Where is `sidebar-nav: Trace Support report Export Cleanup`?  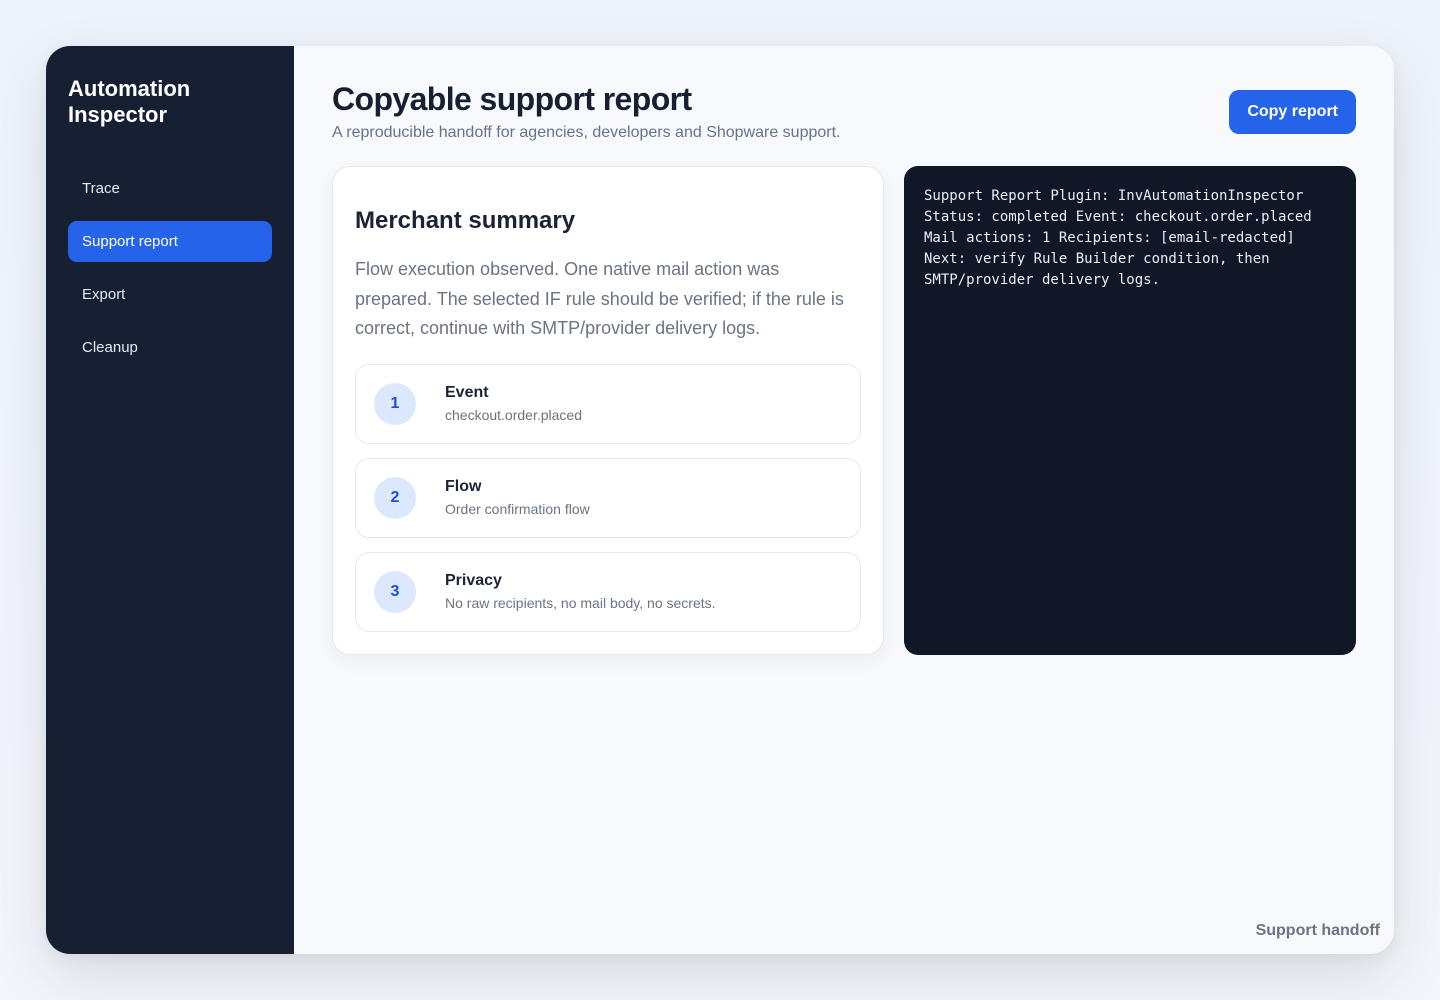 sidebar-nav: Trace Support report Export Cleanup is located at coordinates (170, 268).